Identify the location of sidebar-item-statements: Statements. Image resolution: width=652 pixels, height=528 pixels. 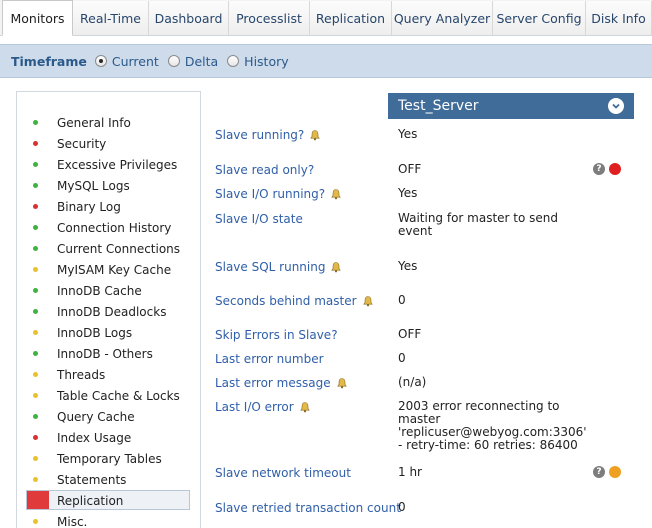
(109, 479).